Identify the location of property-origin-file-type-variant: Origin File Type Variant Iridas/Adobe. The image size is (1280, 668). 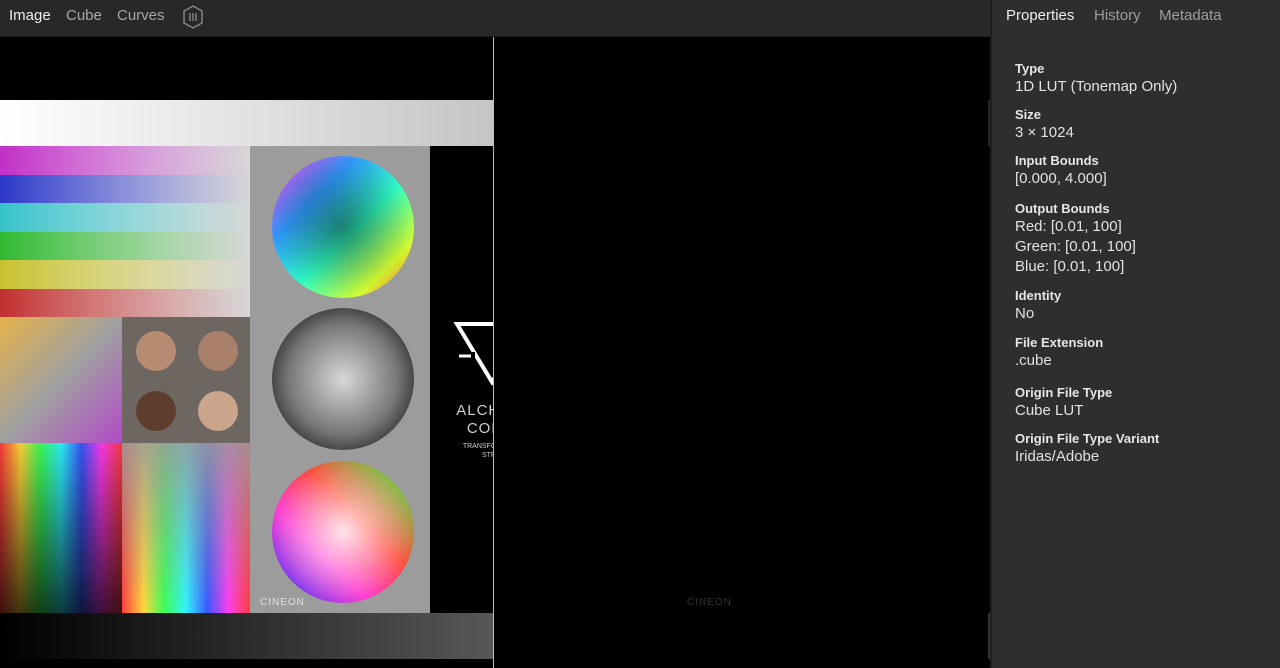
(1145, 449).